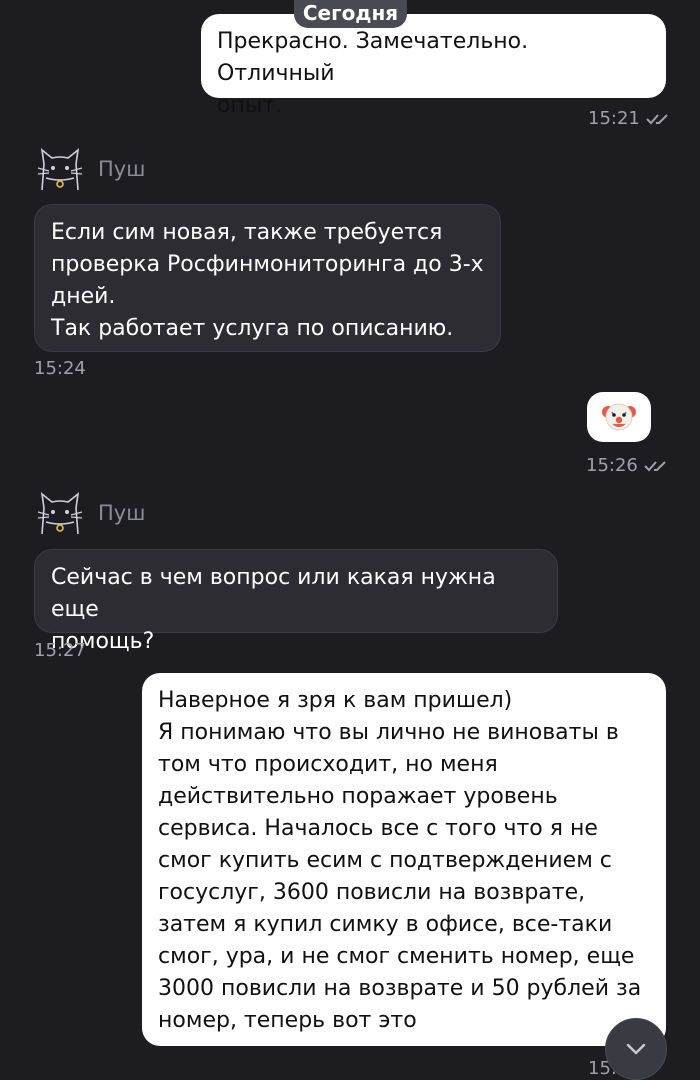 Image resolution: width=700 pixels, height=1080 pixels. I want to click on message-meta: 15:27, so click(60, 650).